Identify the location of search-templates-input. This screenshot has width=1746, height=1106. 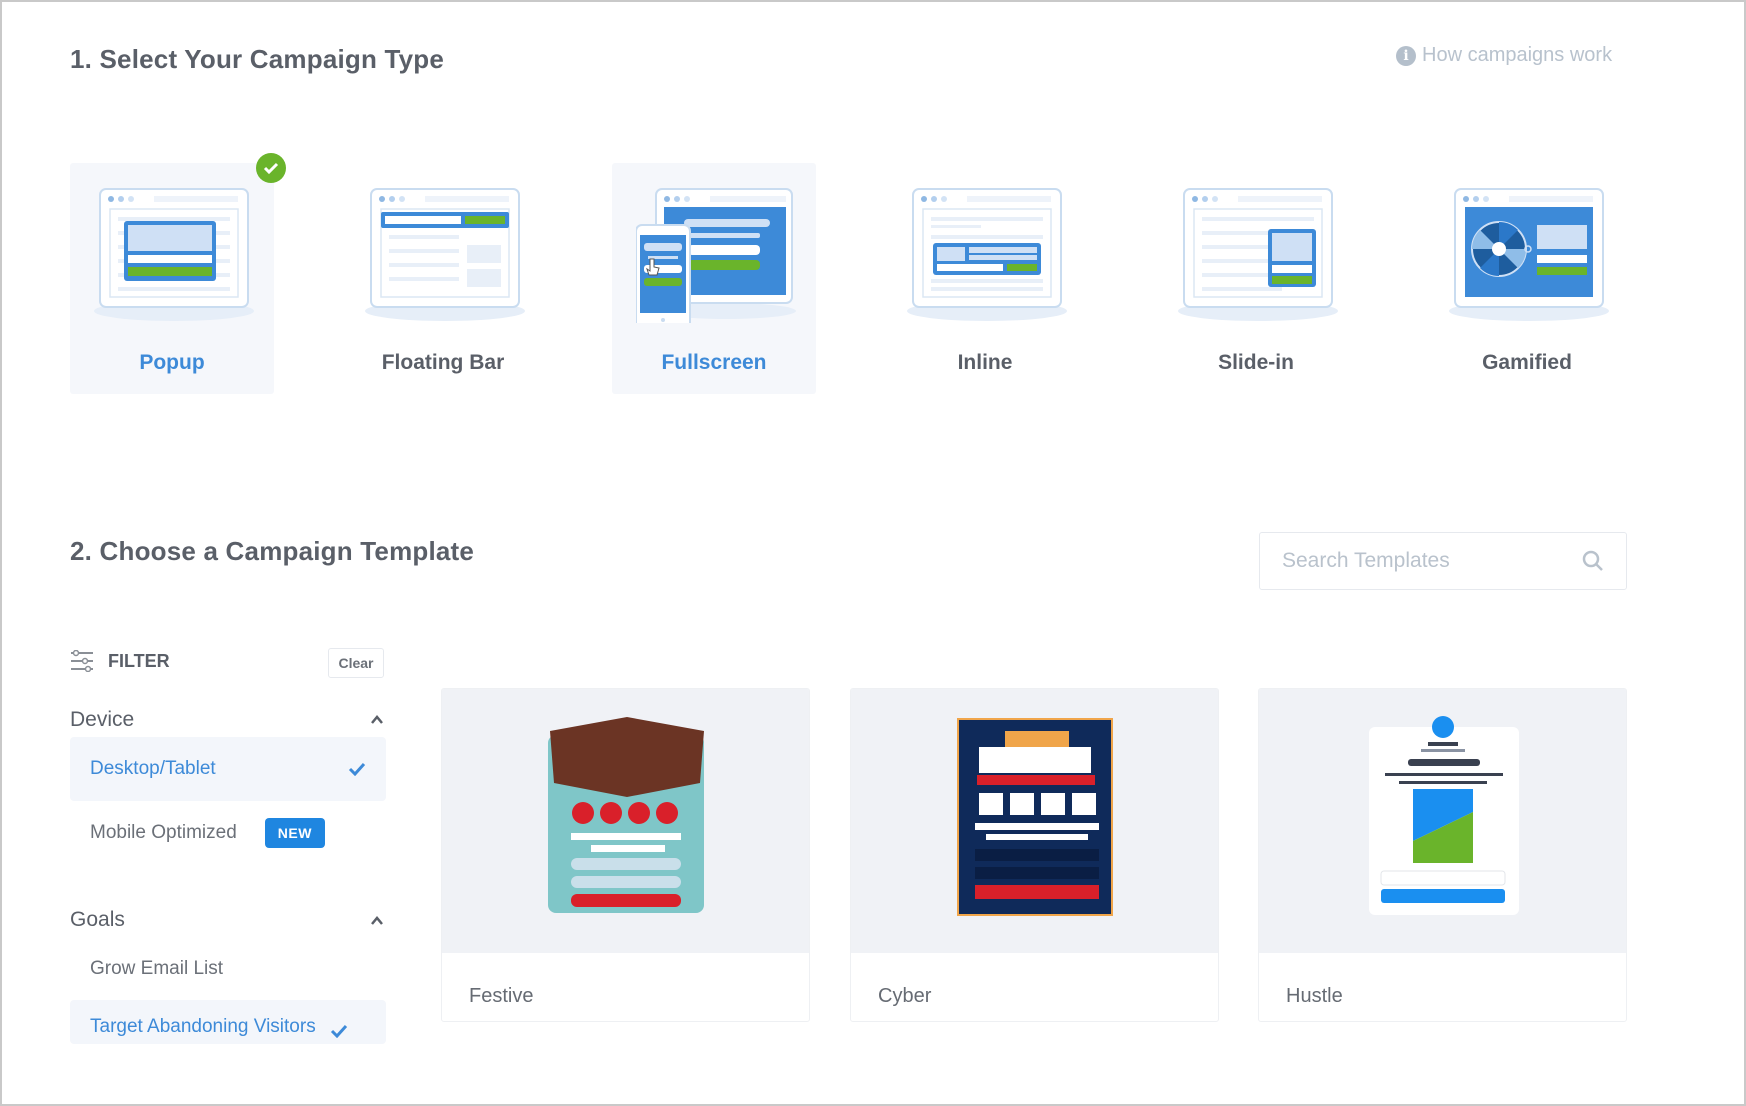
(1432, 561).